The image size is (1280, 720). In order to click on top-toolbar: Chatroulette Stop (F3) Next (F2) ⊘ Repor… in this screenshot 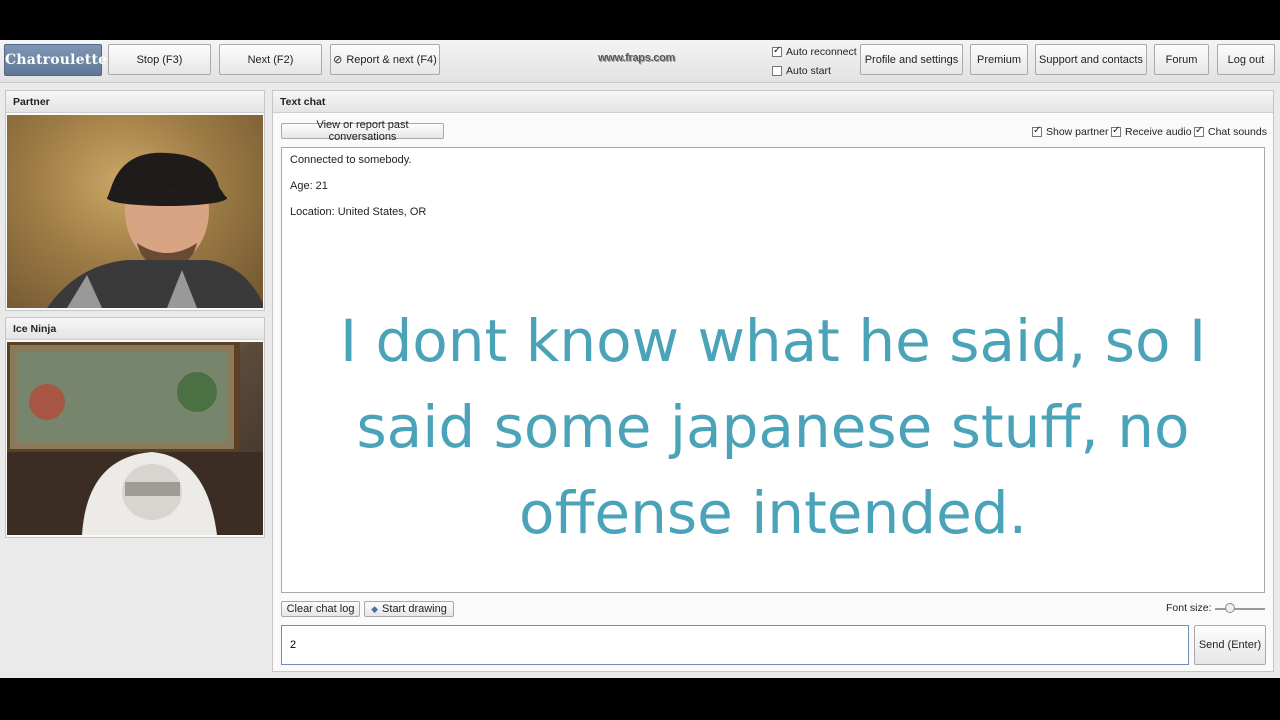, I will do `click(640, 61)`.